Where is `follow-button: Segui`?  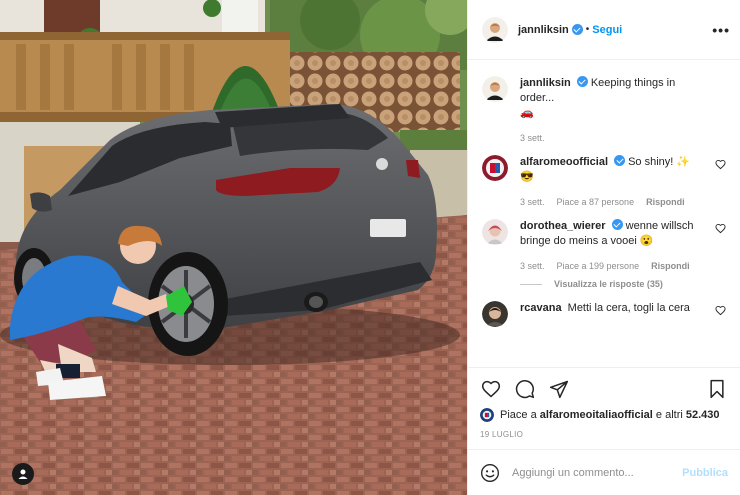
follow-button: Segui is located at coordinates (607, 30).